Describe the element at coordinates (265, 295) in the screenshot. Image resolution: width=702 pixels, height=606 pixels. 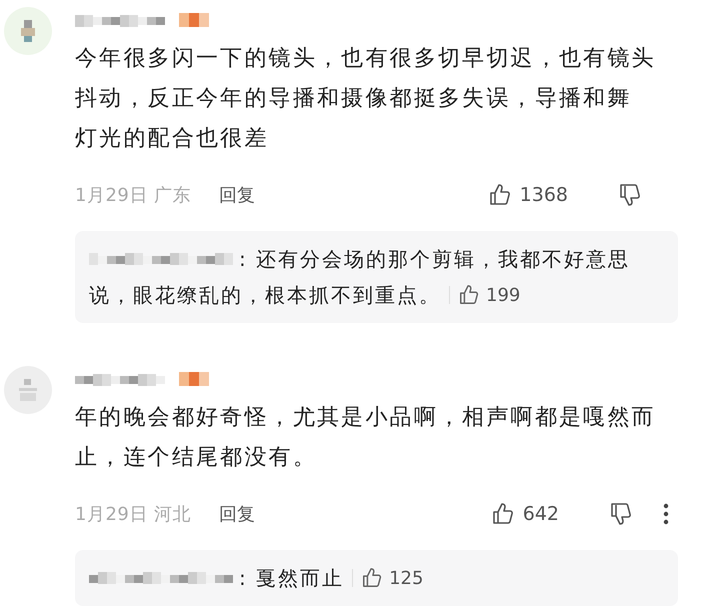
I see `reply-text: 说，眼花缭乱的，根本抓不到重点。` at that location.